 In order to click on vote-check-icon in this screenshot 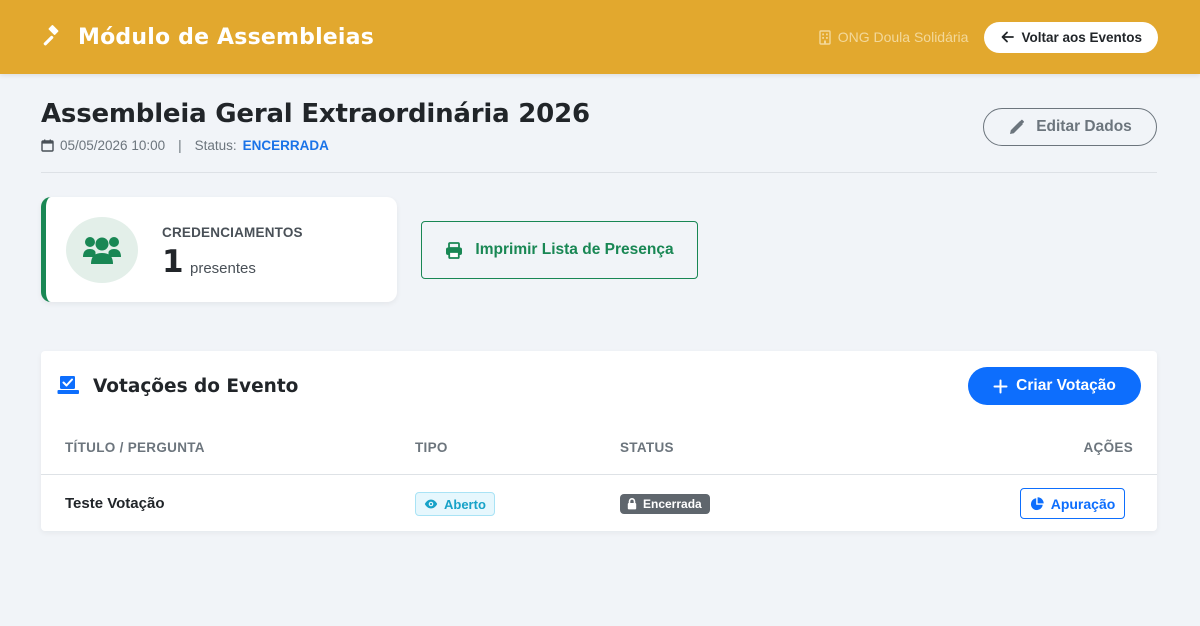, I will do `click(68, 385)`.